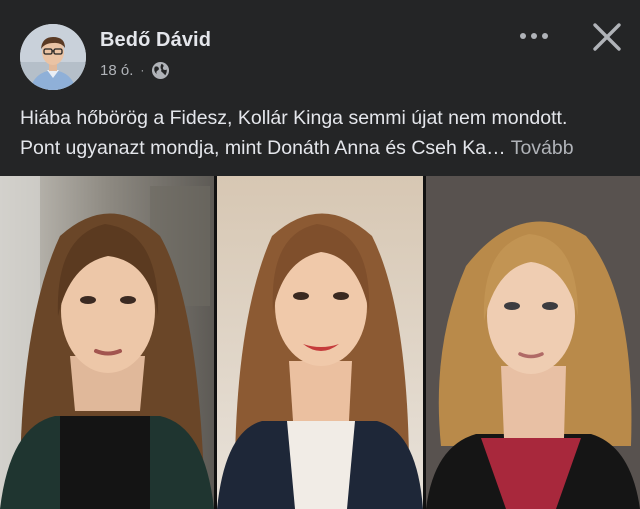 This screenshot has width=640, height=509. I want to click on author-name: Bedő Dávid, so click(155, 40).